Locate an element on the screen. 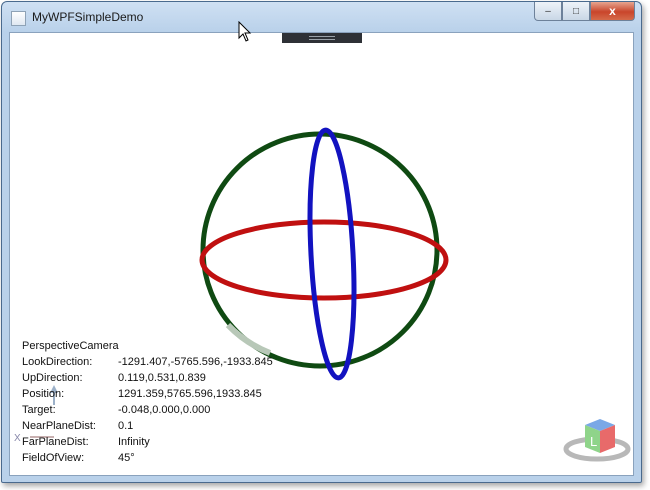 Image resolution: width=650 pixels, height=490 pixels. red-ring is located at coordinates (324, 260).